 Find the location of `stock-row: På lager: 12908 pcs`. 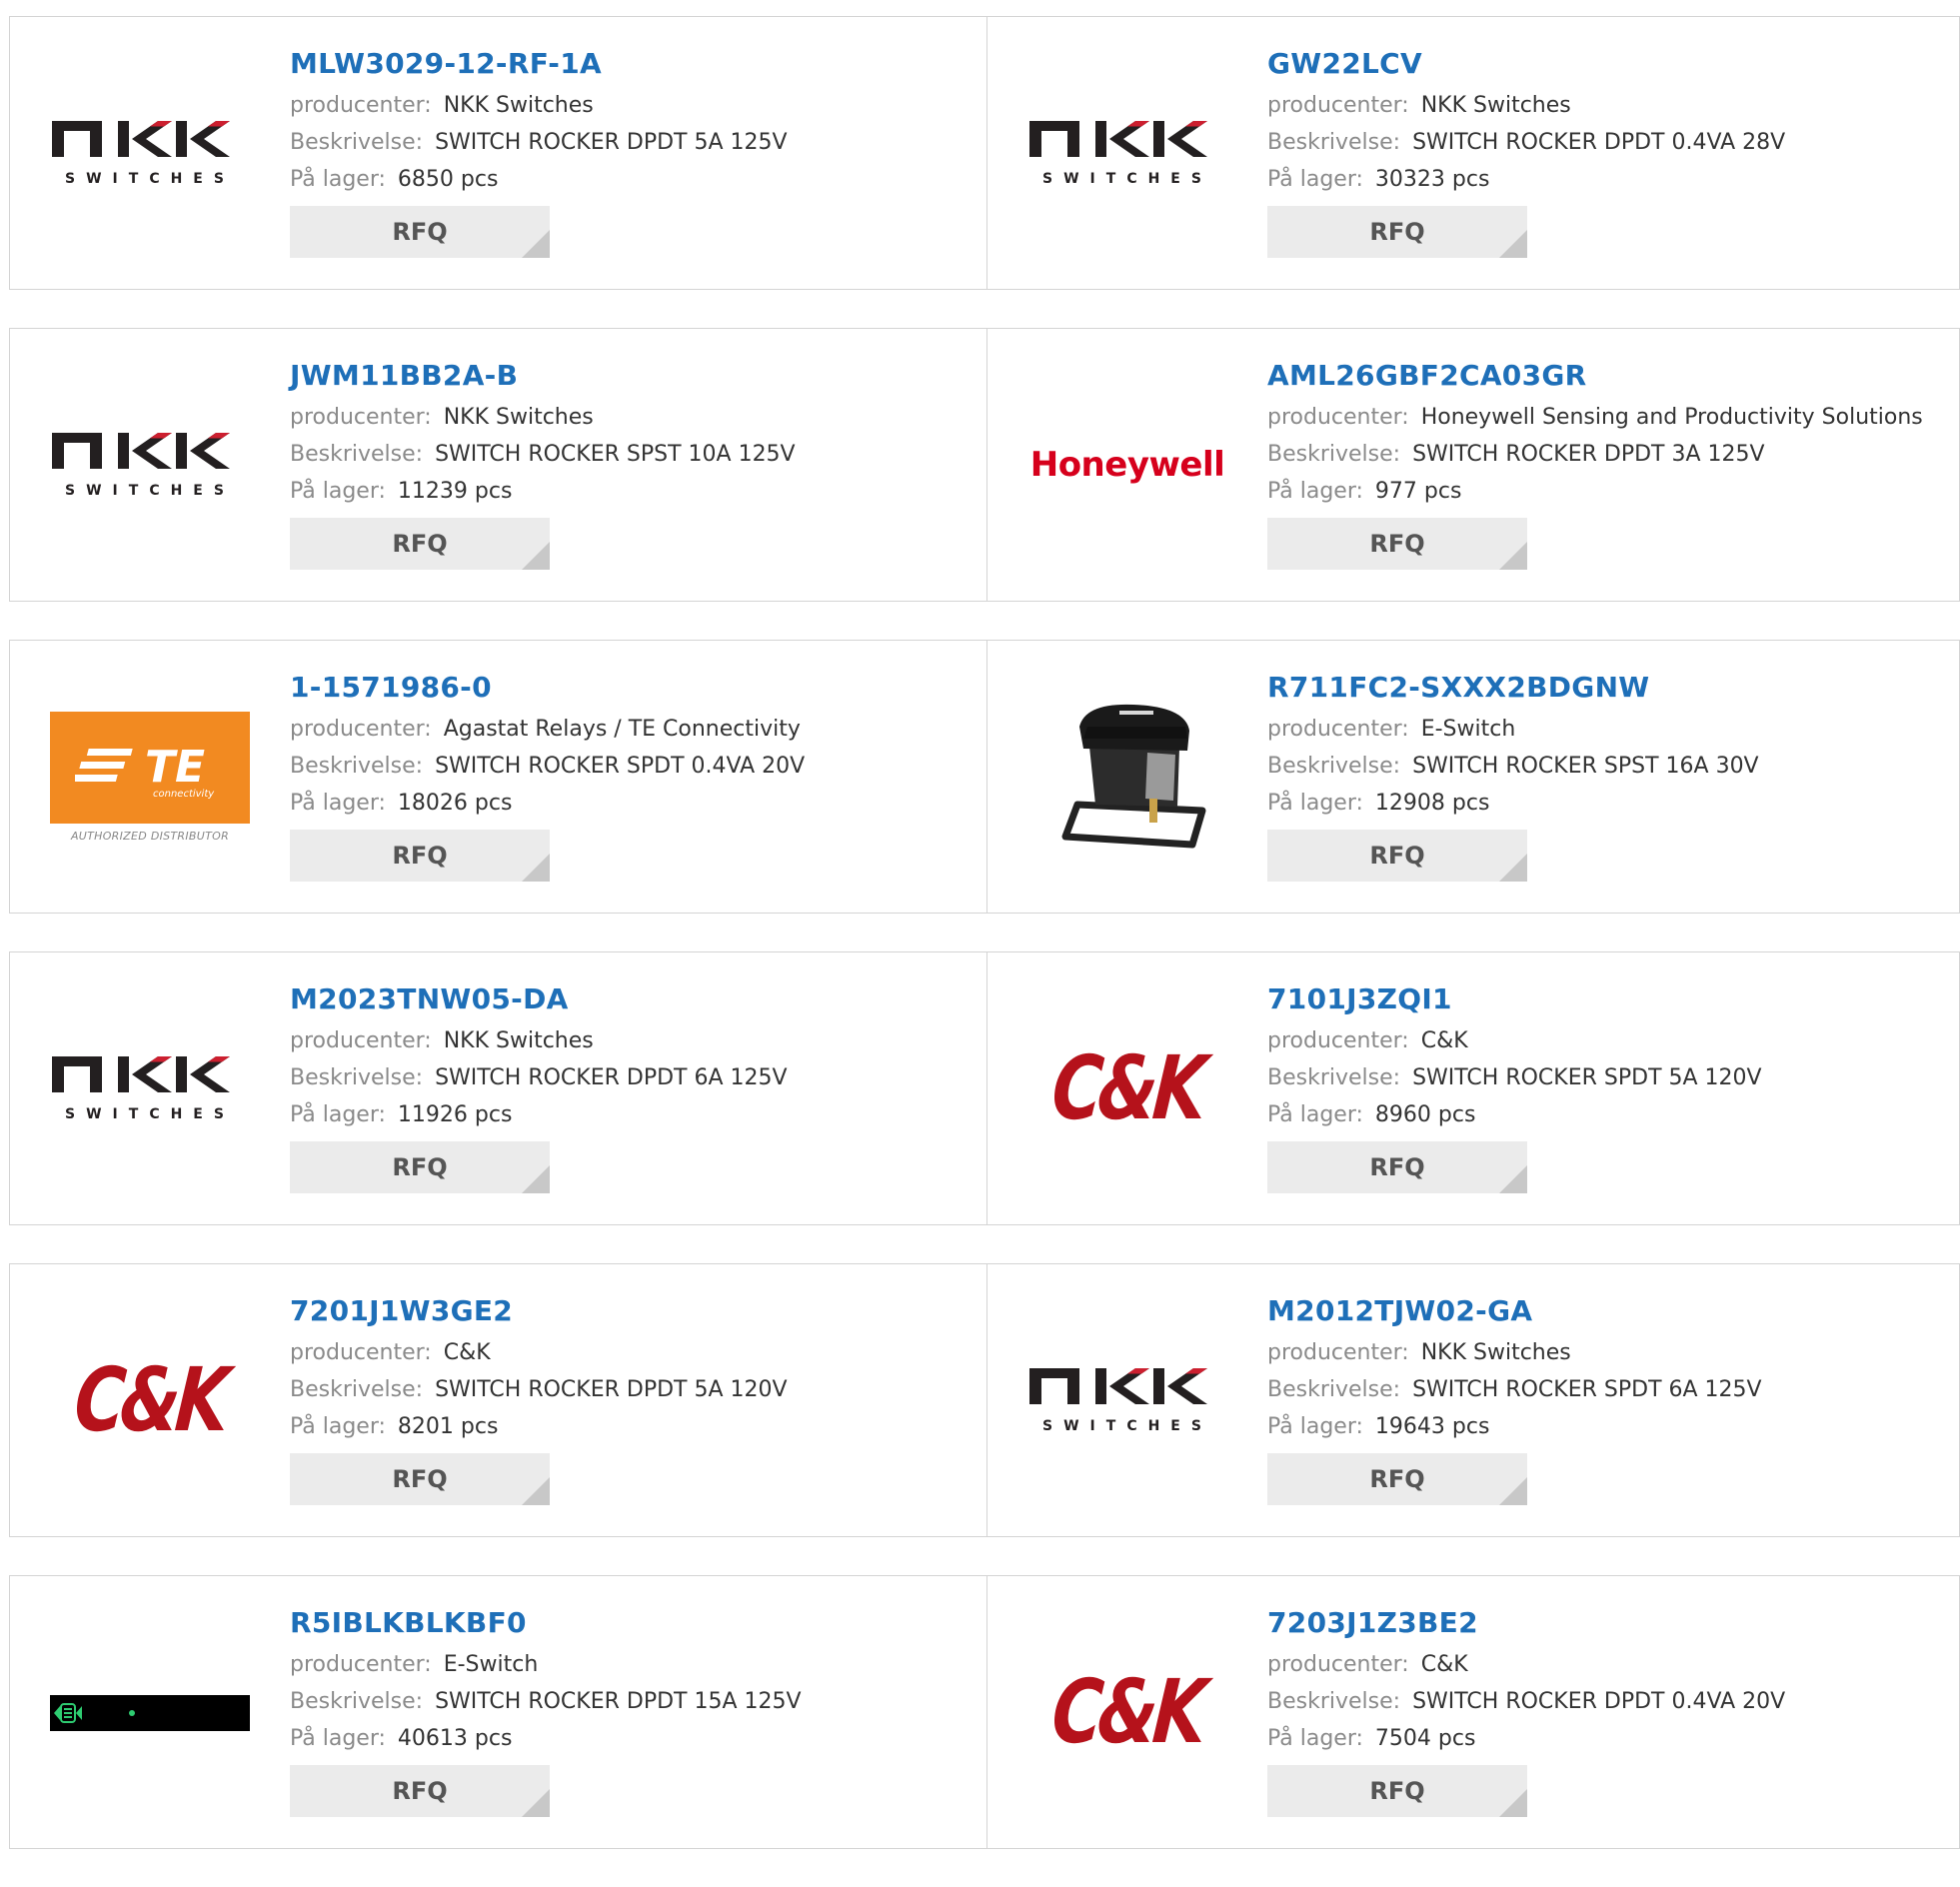

stock-row: På lager: 12908 pcs is located at coordinates (1513, 803).